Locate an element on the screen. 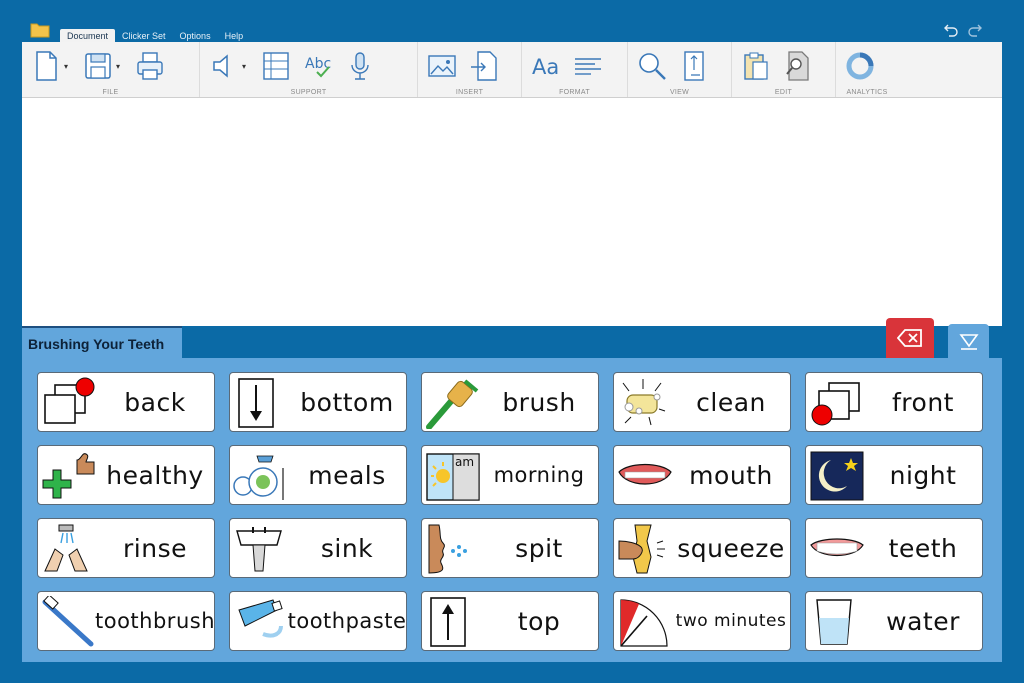  page-size-icon is located at coordinates (694, 66).